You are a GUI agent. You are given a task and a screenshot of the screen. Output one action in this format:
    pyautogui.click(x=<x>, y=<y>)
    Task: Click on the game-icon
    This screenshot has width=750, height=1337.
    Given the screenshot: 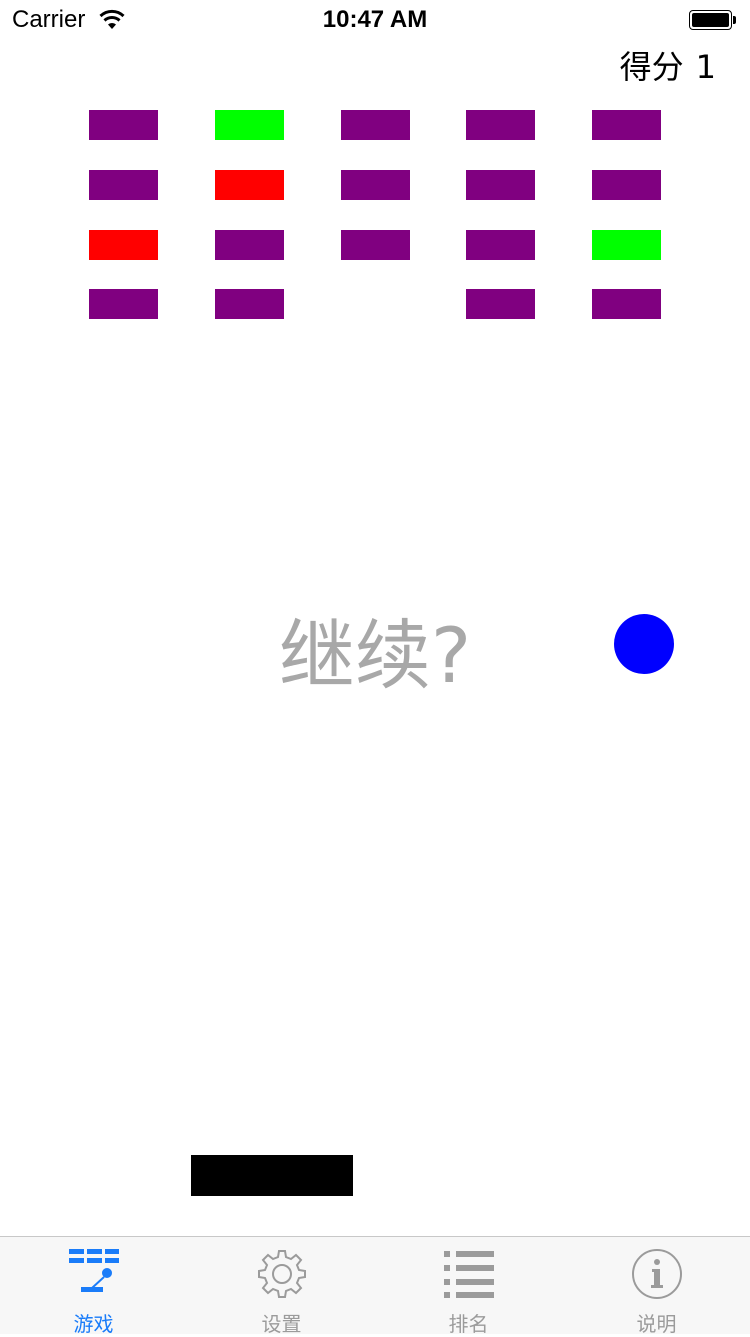 What is the action you would take?
    pyautogui.click(x=93, y=1270)
    